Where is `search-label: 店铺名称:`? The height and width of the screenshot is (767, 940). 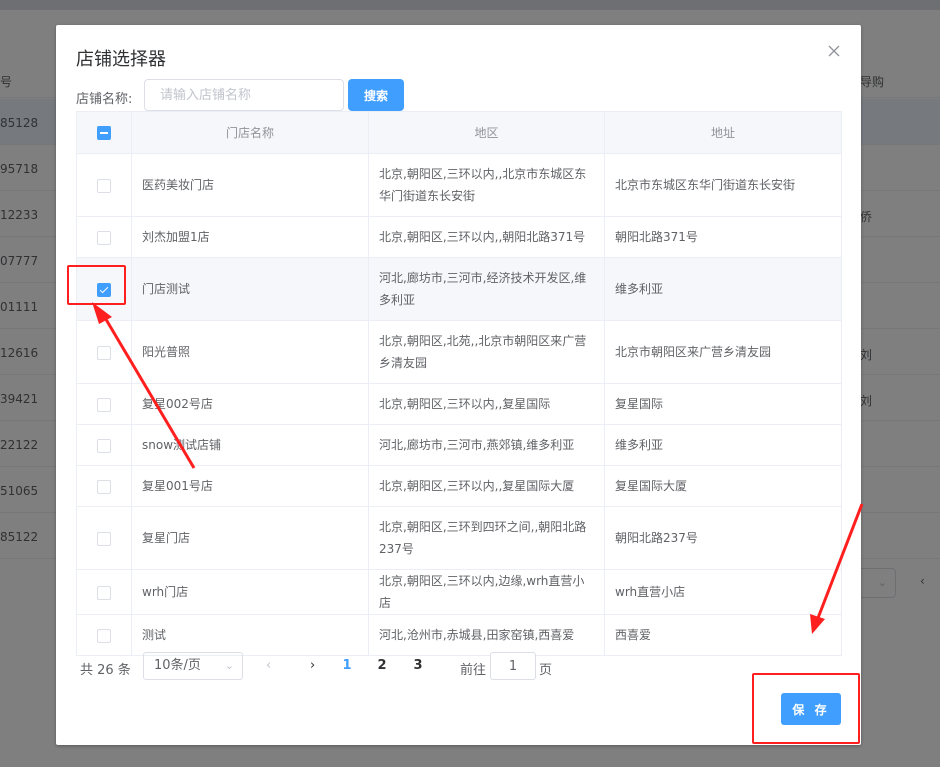 search-label: 店铺名称: is located at coordinates (104, 99).